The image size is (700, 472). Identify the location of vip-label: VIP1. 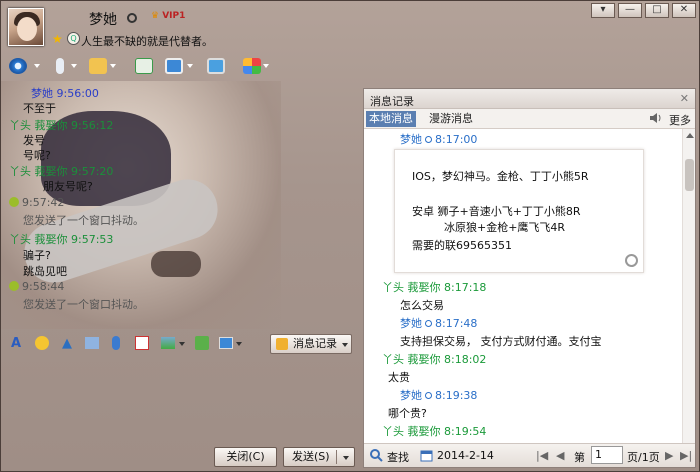
(174, 16).